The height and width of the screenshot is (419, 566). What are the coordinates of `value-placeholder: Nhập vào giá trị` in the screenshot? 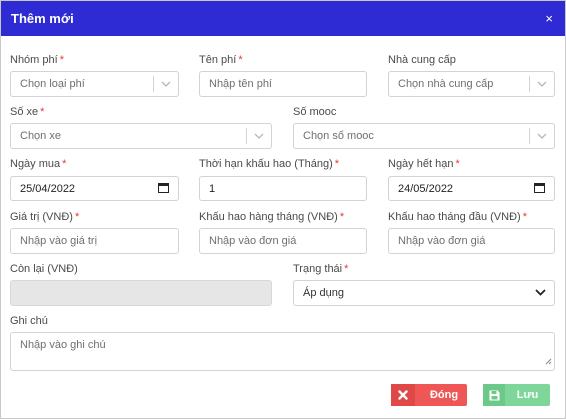 It's located at (59, 241).